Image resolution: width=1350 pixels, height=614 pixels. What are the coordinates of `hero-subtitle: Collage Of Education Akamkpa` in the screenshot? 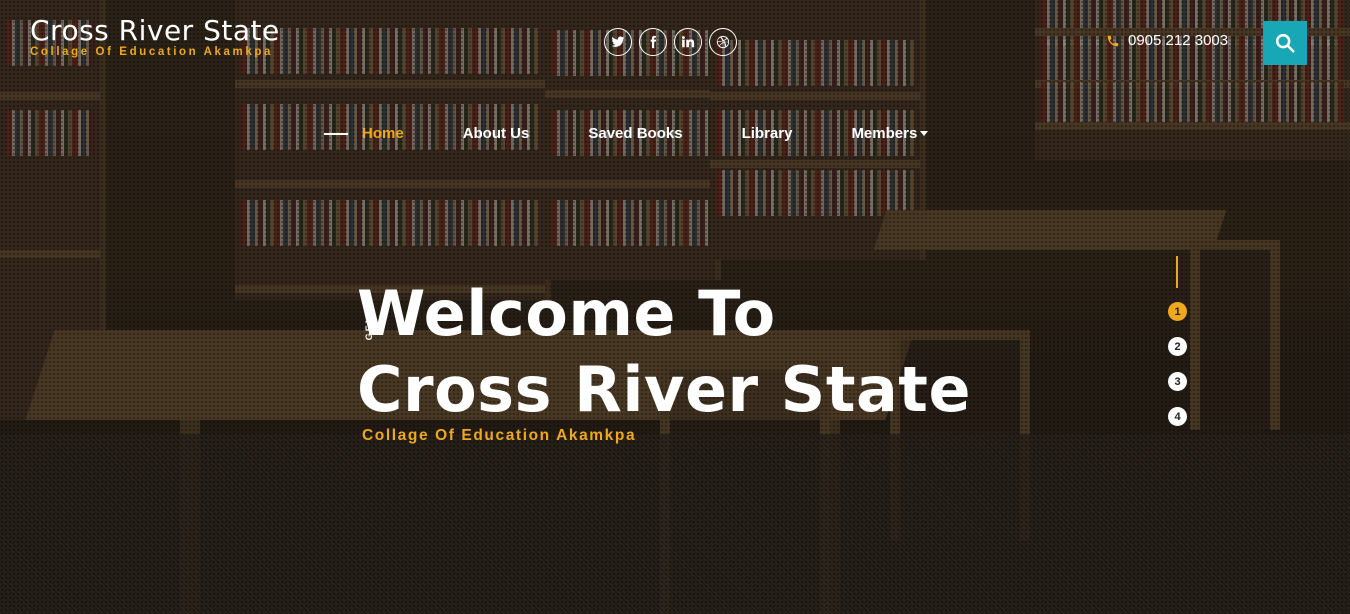 It's located at (499, 435).